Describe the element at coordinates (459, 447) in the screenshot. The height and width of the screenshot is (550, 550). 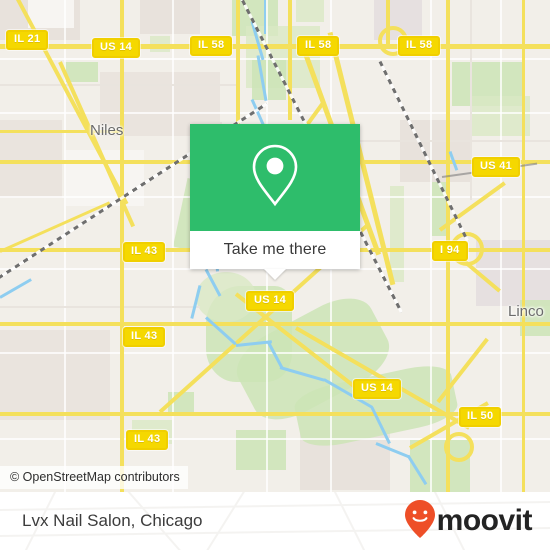
I see `interchange-loop` at that location.